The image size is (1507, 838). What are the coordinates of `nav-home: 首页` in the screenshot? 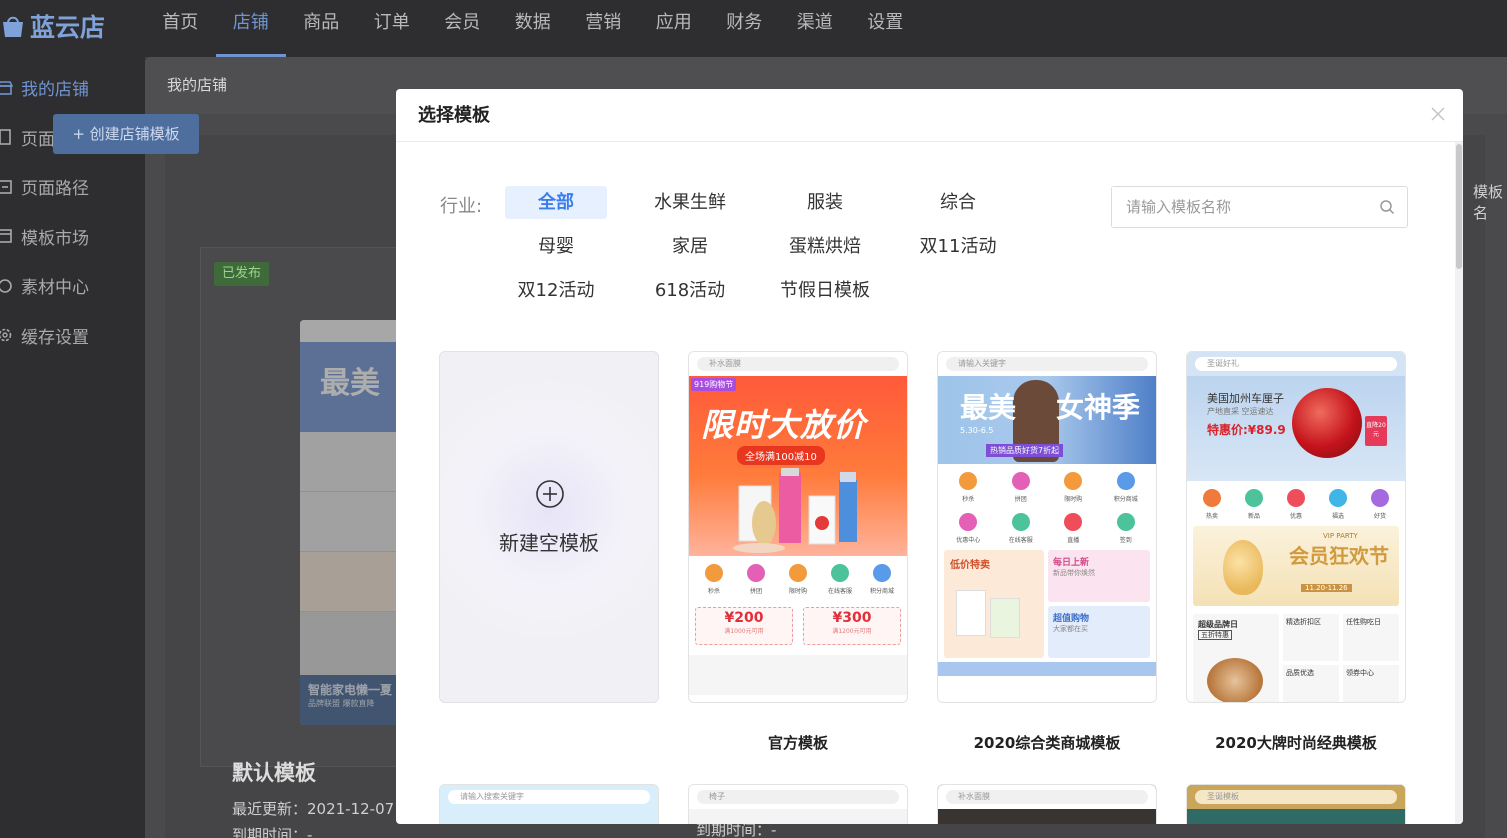 It's located at (180, 28).